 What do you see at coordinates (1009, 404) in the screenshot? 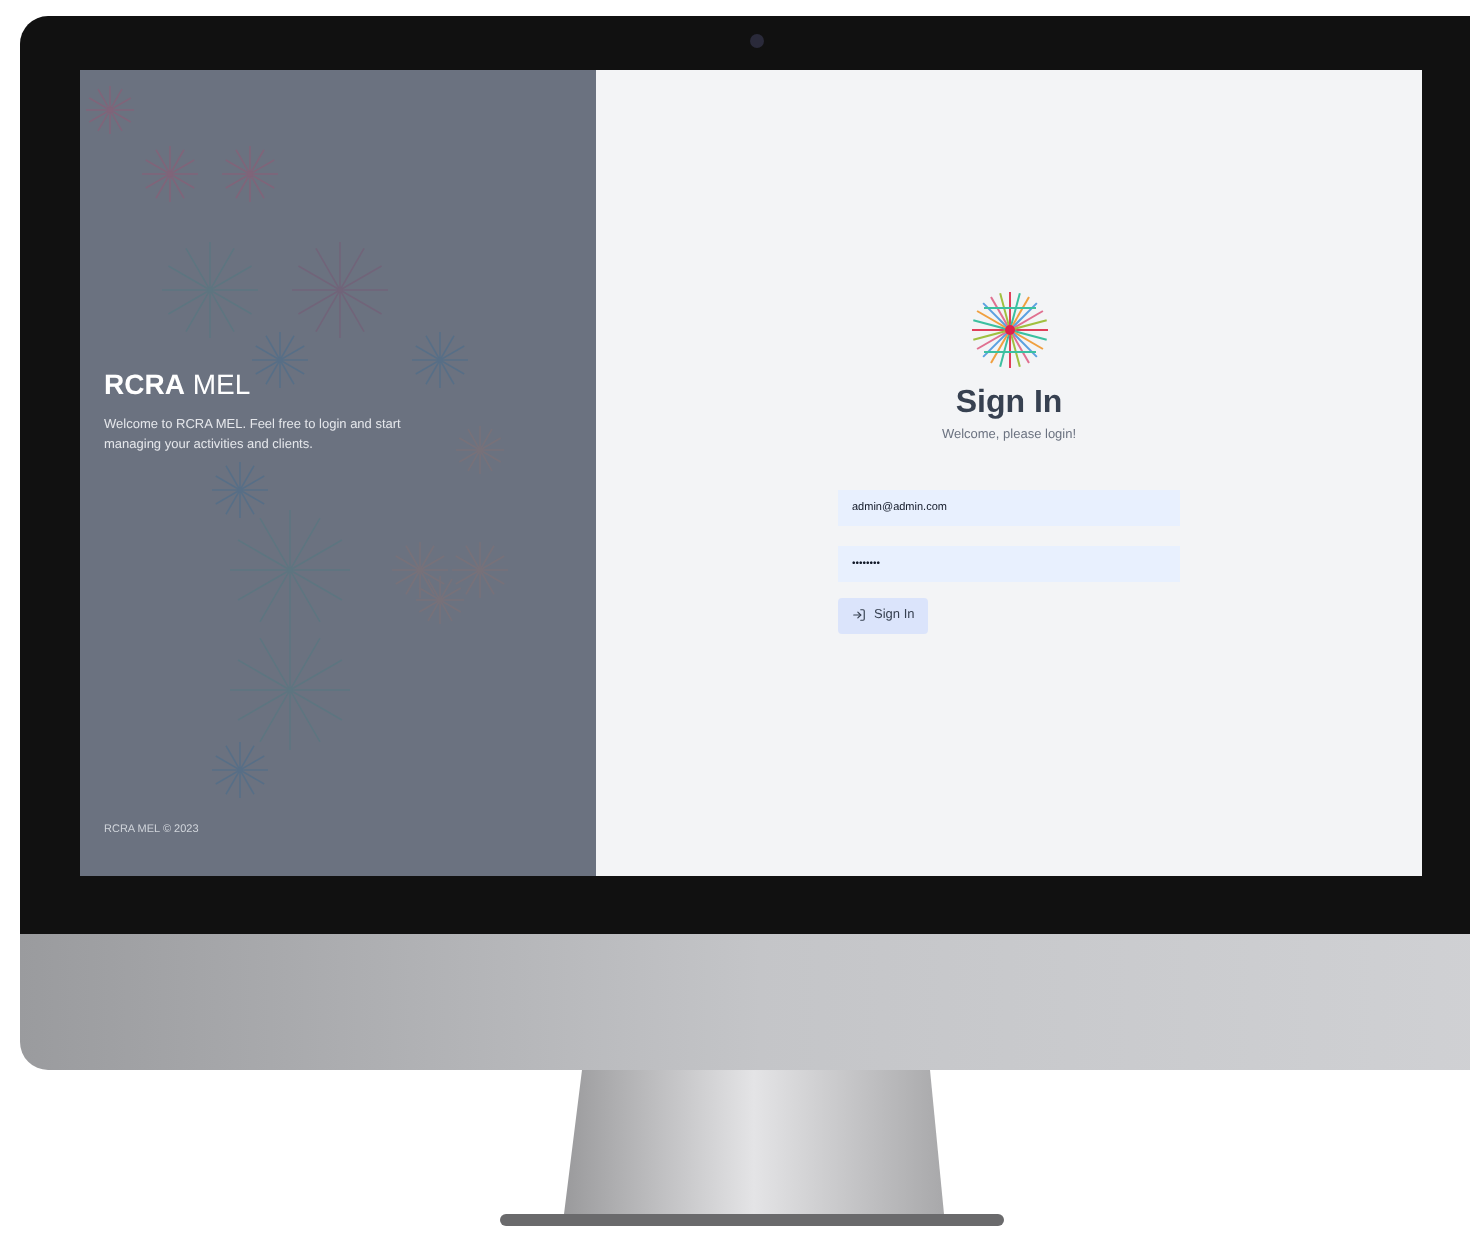
I see `sign-in-heading: Sign In` at bounding box center [1009, 404].